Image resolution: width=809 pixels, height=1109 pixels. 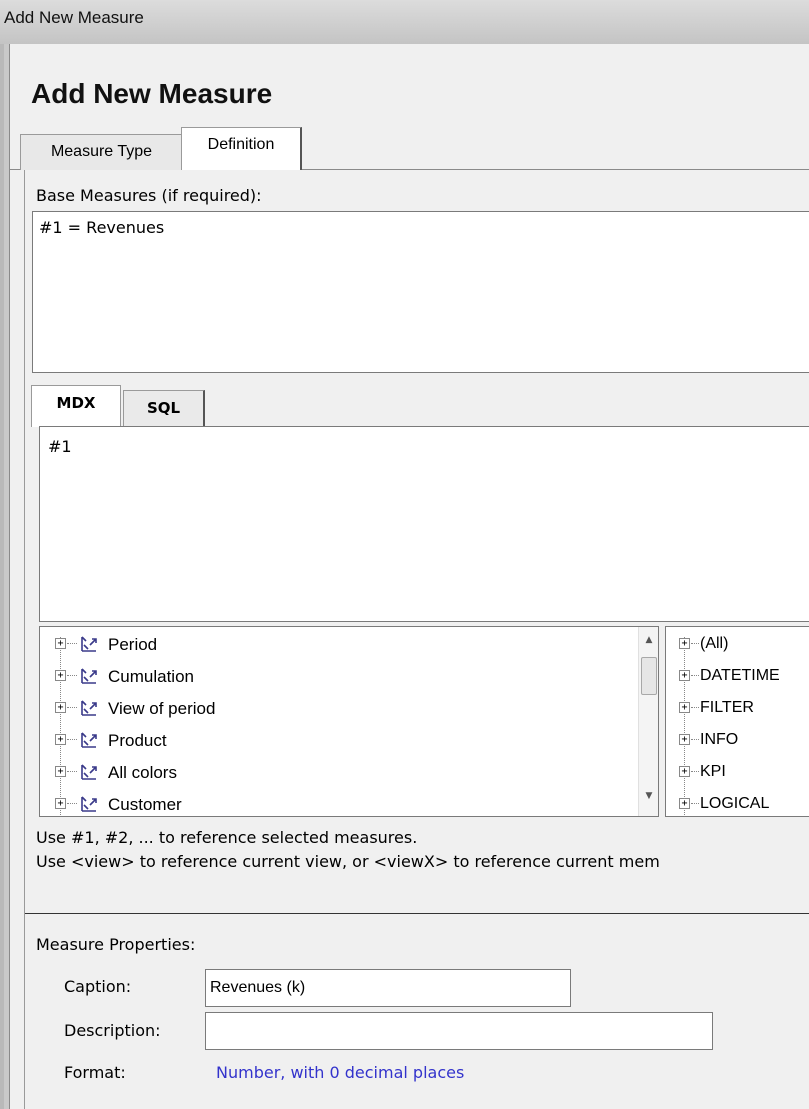 I want to click on dimension-tree-label: All colors, so click(x=142, y=772).